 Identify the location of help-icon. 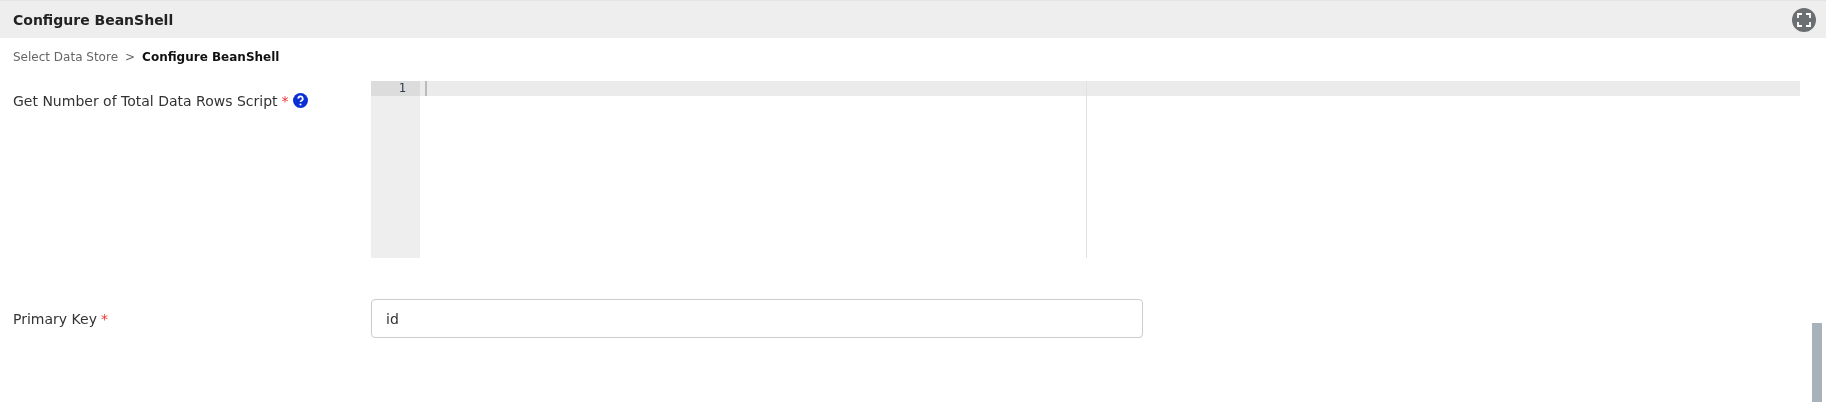
(300, 100).